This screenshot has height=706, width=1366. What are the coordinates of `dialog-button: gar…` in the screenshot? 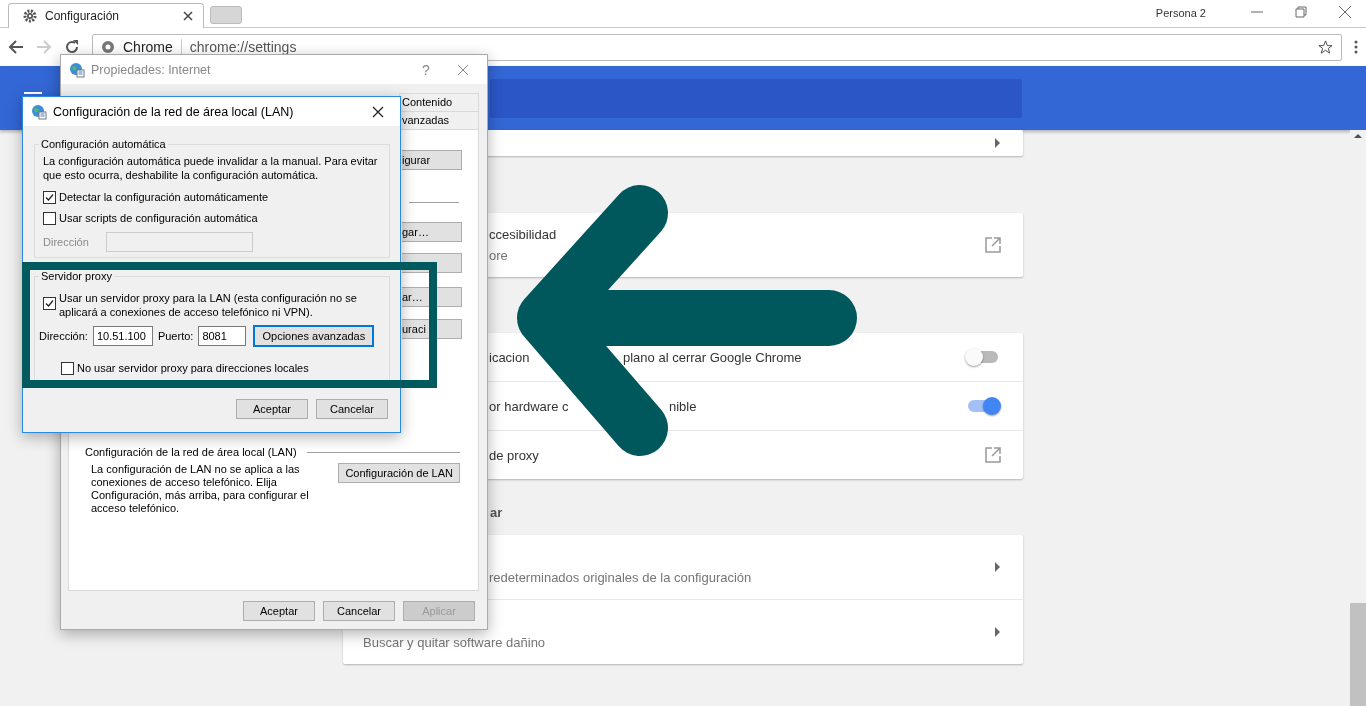 It's located at (432, 232).